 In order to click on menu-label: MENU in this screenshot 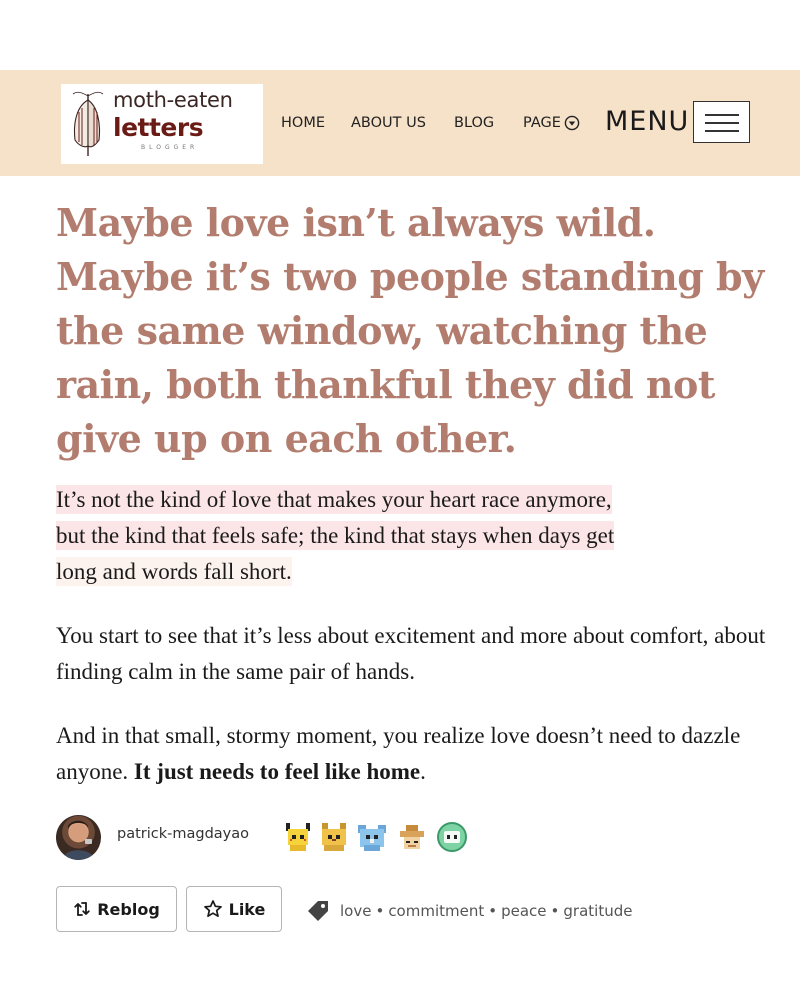, I will do `click(647, 121)`.